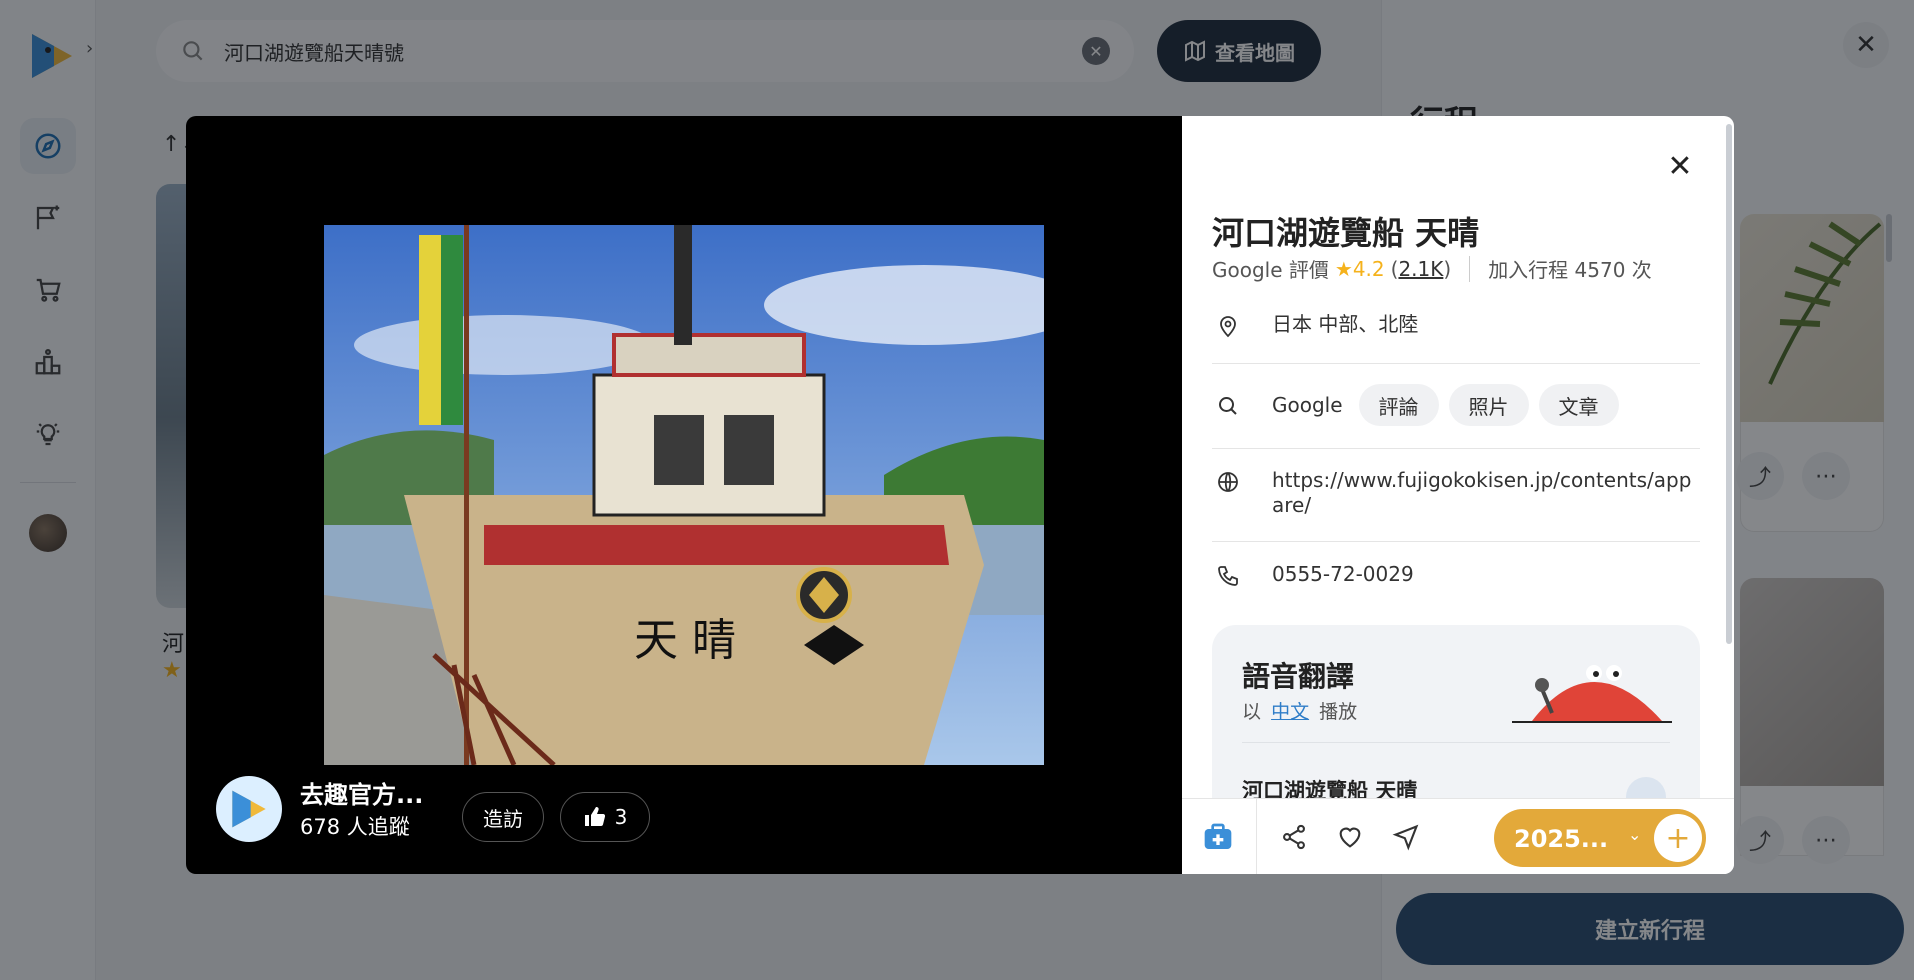 The width and height of the screenshot is (1914, 980). Describe the element at coordinates (1307, 405) in the screenshot. I see `google-search-link: Google` at that location.